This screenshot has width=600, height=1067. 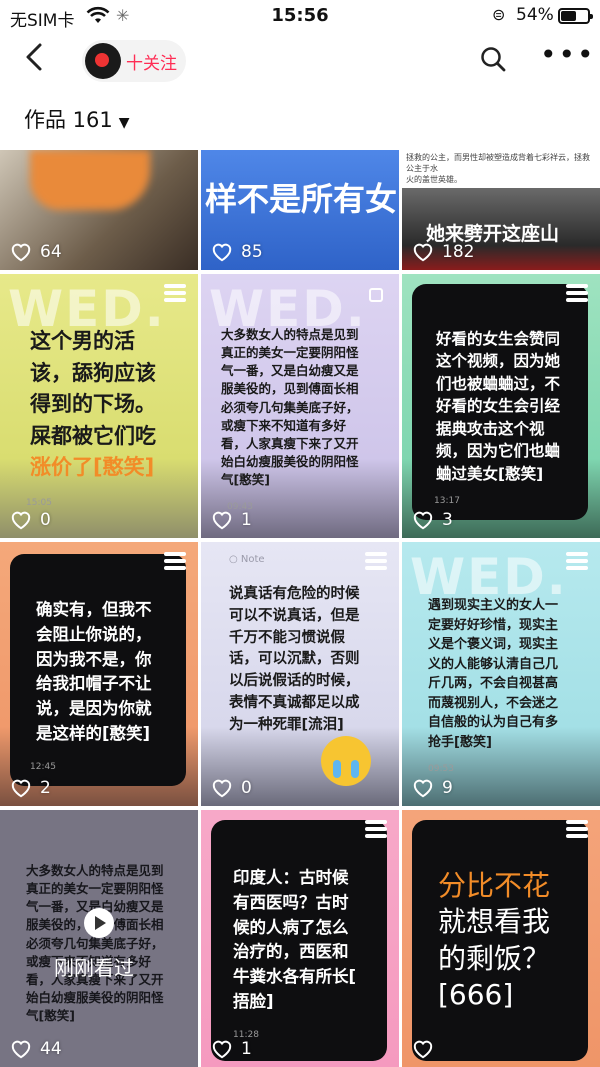 I want to click on like-count-value: 64, so click(x=51, y=252).